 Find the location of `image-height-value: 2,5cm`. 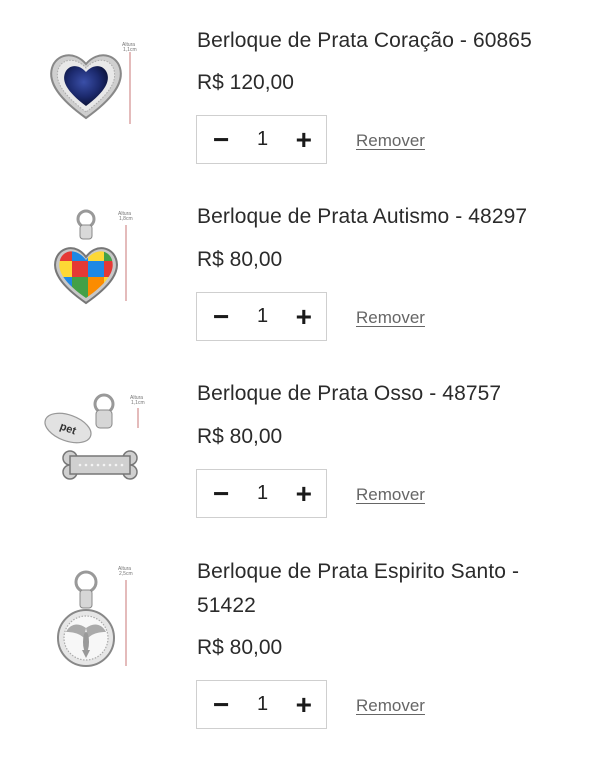

image-height-value: 2,5cm is located at coordinates (126, 574).